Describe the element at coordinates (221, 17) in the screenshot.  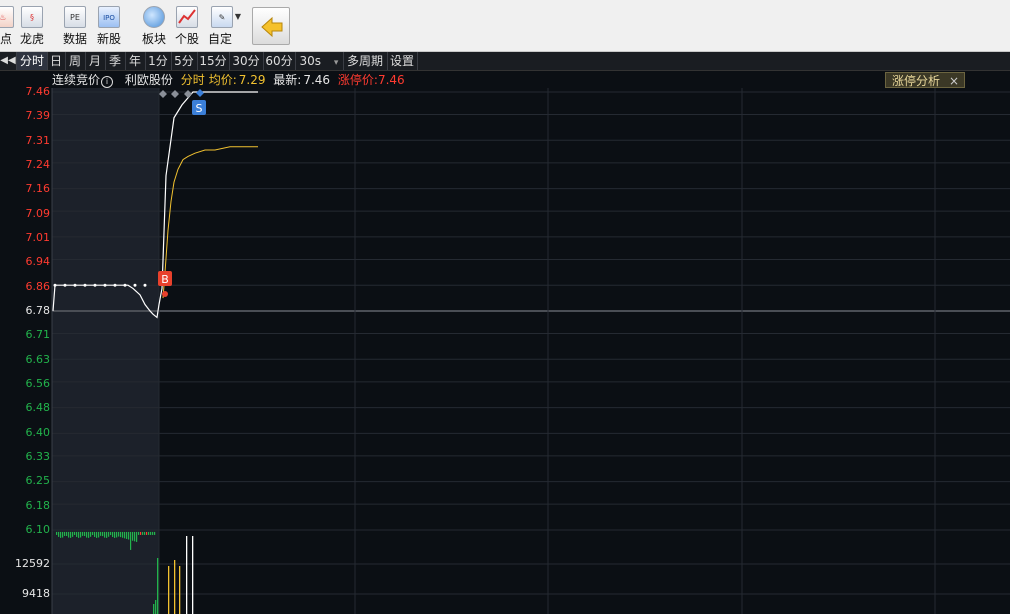
I see `edit-icon: ✎` at that location.